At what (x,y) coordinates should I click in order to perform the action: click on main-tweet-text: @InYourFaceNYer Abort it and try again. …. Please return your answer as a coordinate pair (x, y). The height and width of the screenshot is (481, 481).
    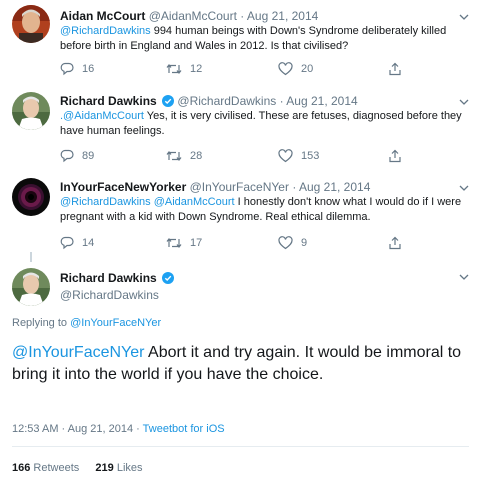
    Looking at the image, I should click on (242, 364).